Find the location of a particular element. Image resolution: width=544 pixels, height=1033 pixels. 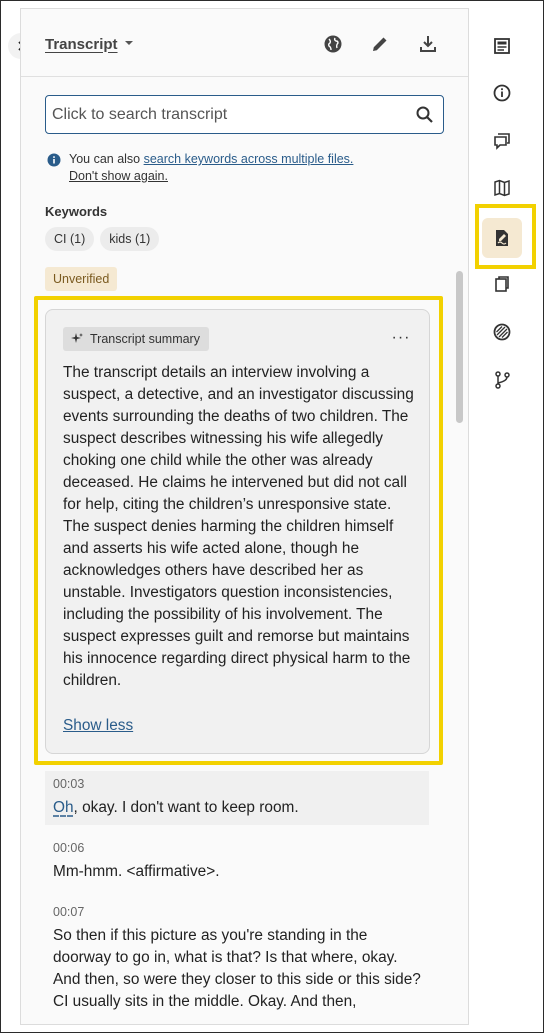

caret-down-icon is located at coordinates (129, 44).